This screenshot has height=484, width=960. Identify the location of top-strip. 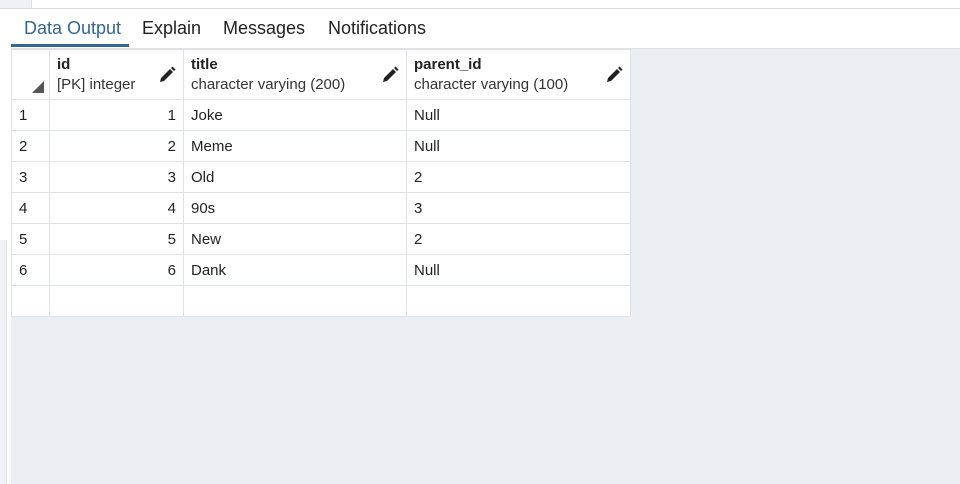
(480, 4).